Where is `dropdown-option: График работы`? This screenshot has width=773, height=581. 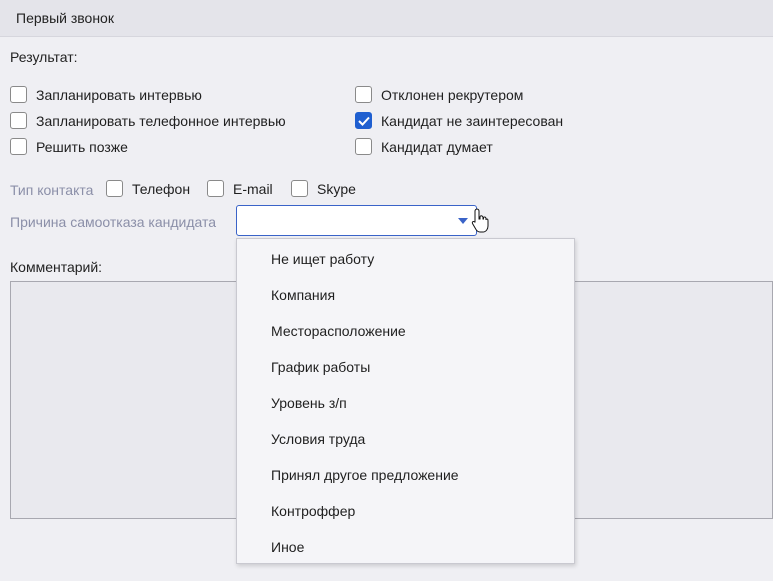 dropdown-option: График работы is located at coordinates (405, 367).